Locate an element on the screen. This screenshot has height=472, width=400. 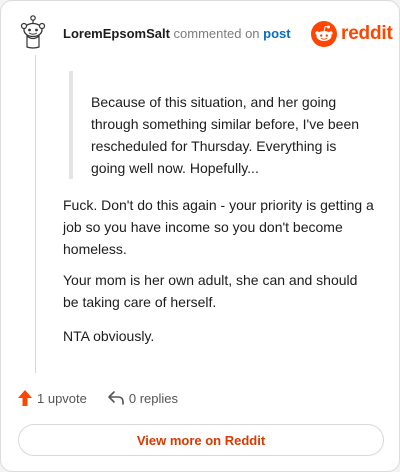
snoo-avatar-icon is located at coordinates (33, 32).